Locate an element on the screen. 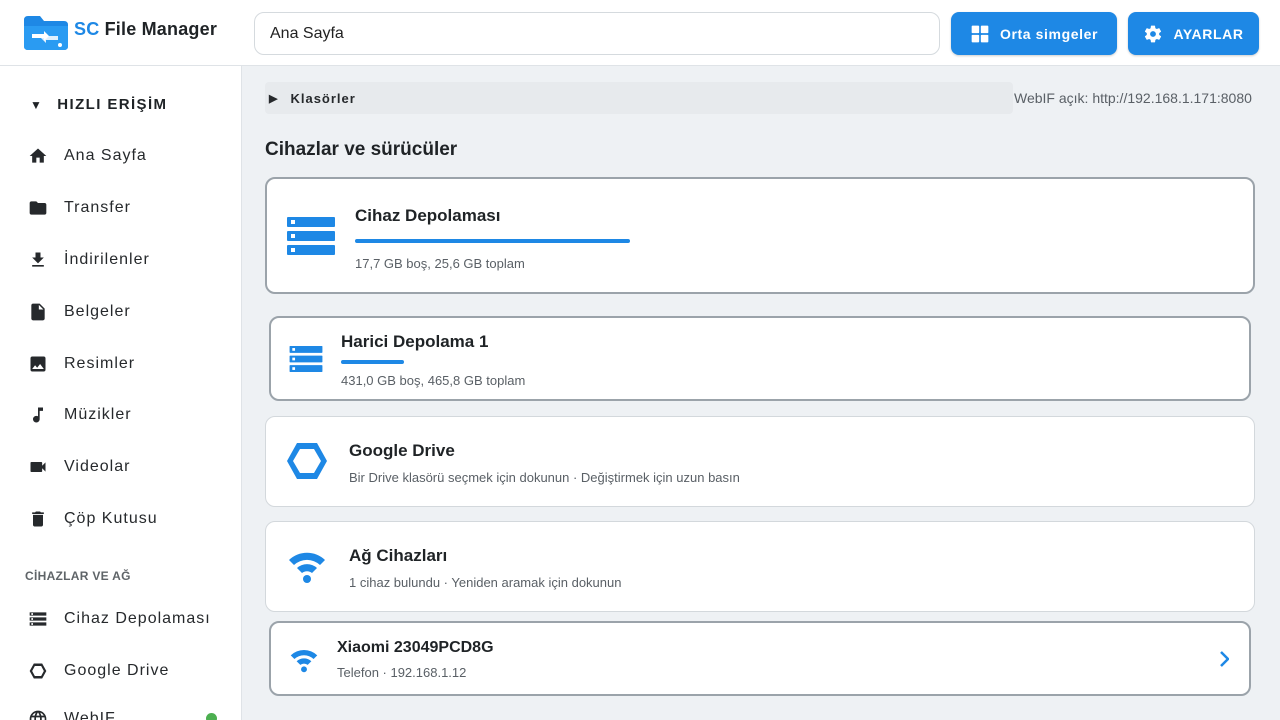 Image resolution: width=1280 pixels, height=720 pixels. view-mode-label: Orta simgeler is located at coordinates (1049, 33).